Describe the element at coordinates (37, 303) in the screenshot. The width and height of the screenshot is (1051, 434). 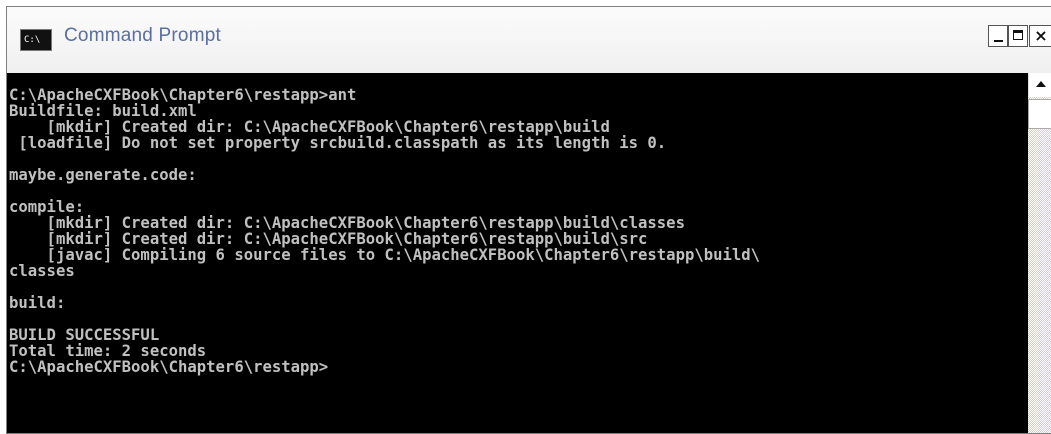
I see `console-line: build:` at that location.